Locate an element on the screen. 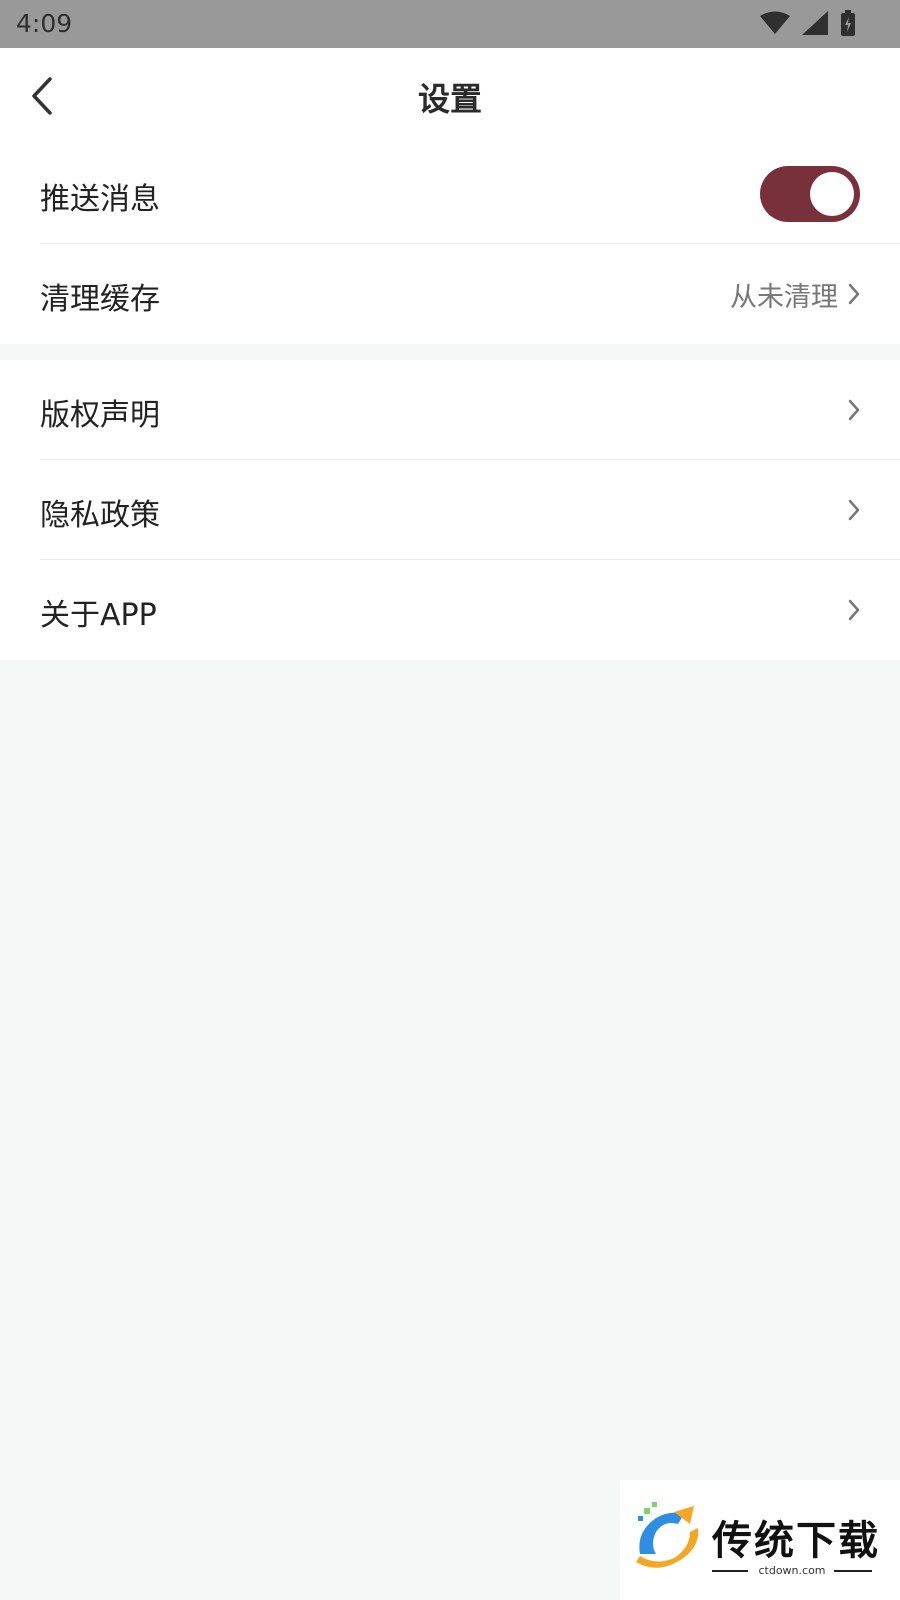 This screenshot has width=900, height=1600. toggle-knob is located at coordinates (832, 194).